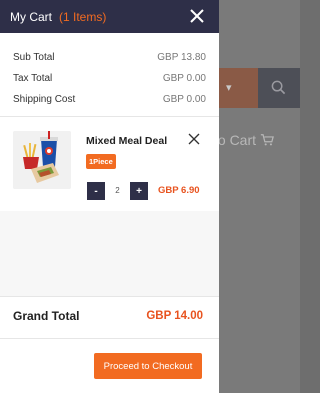 This screenshot has height=393, width=320. Describe the element at coordinates (101, 161) in the screenshot. I see `item-size-badge: 1Piece` at that location.